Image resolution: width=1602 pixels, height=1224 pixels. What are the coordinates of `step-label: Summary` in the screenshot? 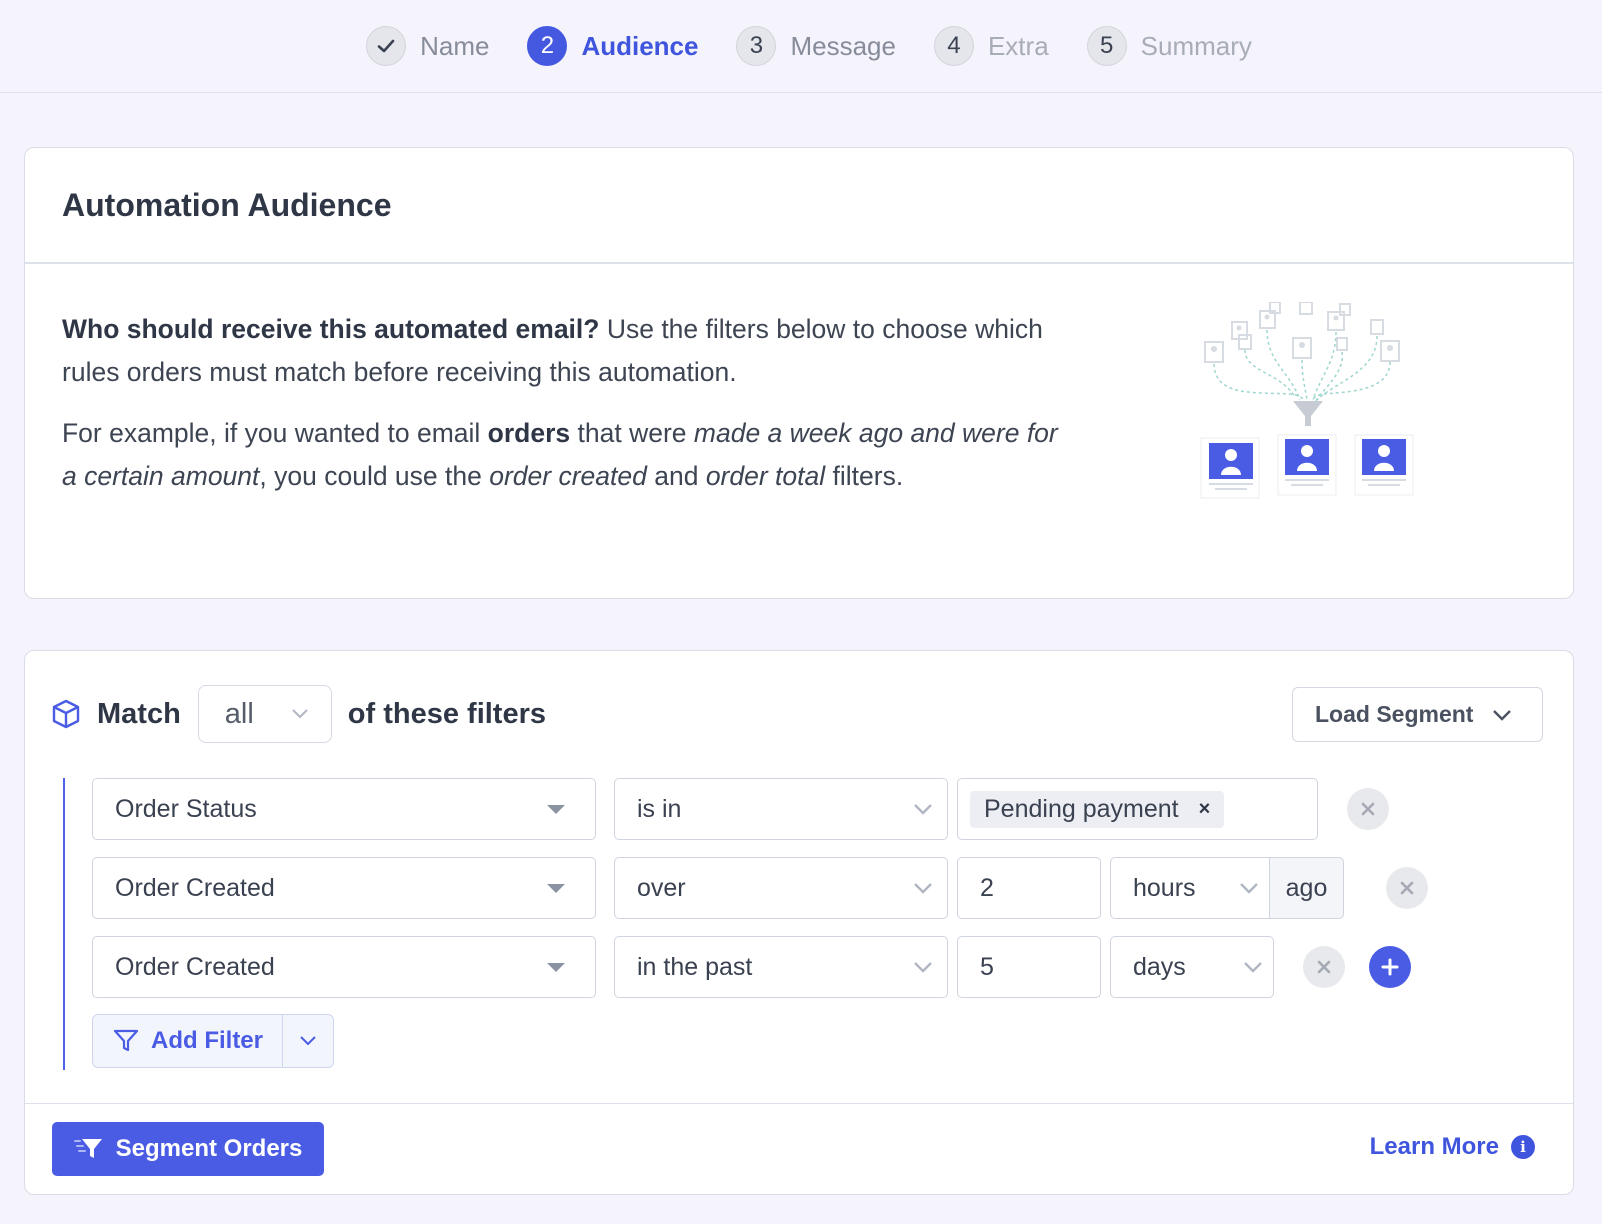 It's located at (1196, 45).